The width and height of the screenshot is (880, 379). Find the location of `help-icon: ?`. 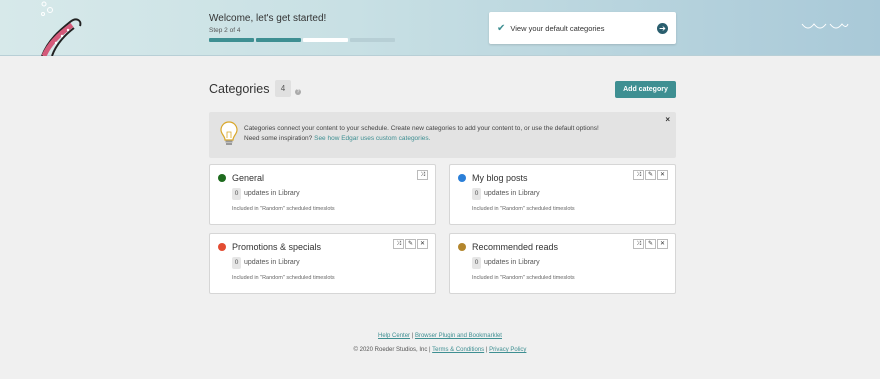

help-icon: ? is located at coordinates (298, 92).